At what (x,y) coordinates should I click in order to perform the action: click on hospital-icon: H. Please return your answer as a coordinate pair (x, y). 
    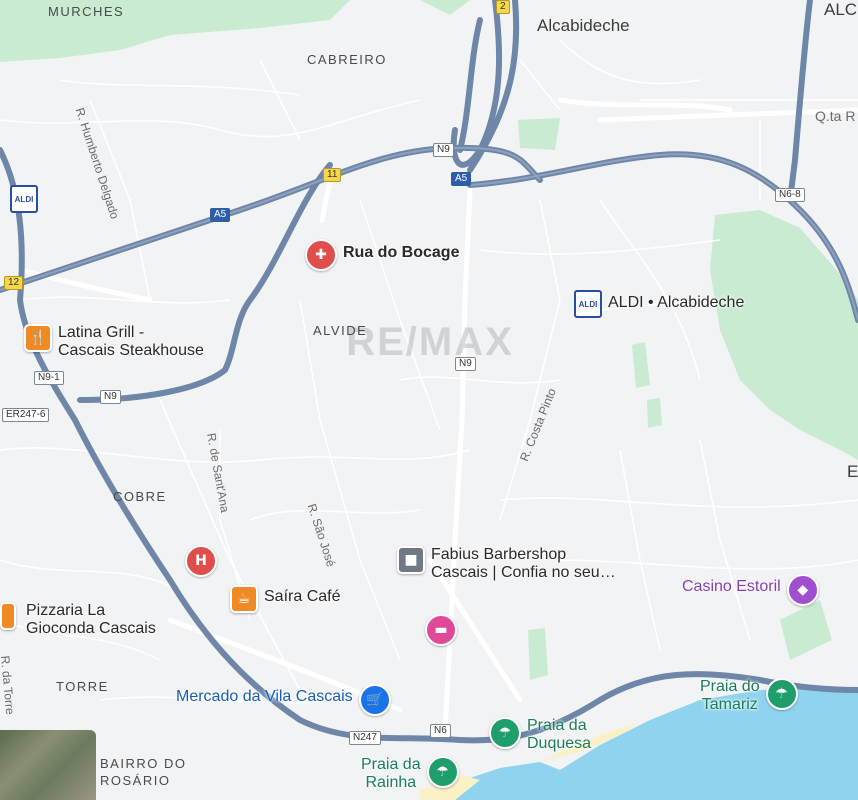
    Looking at the image, I should click on (201, 561).